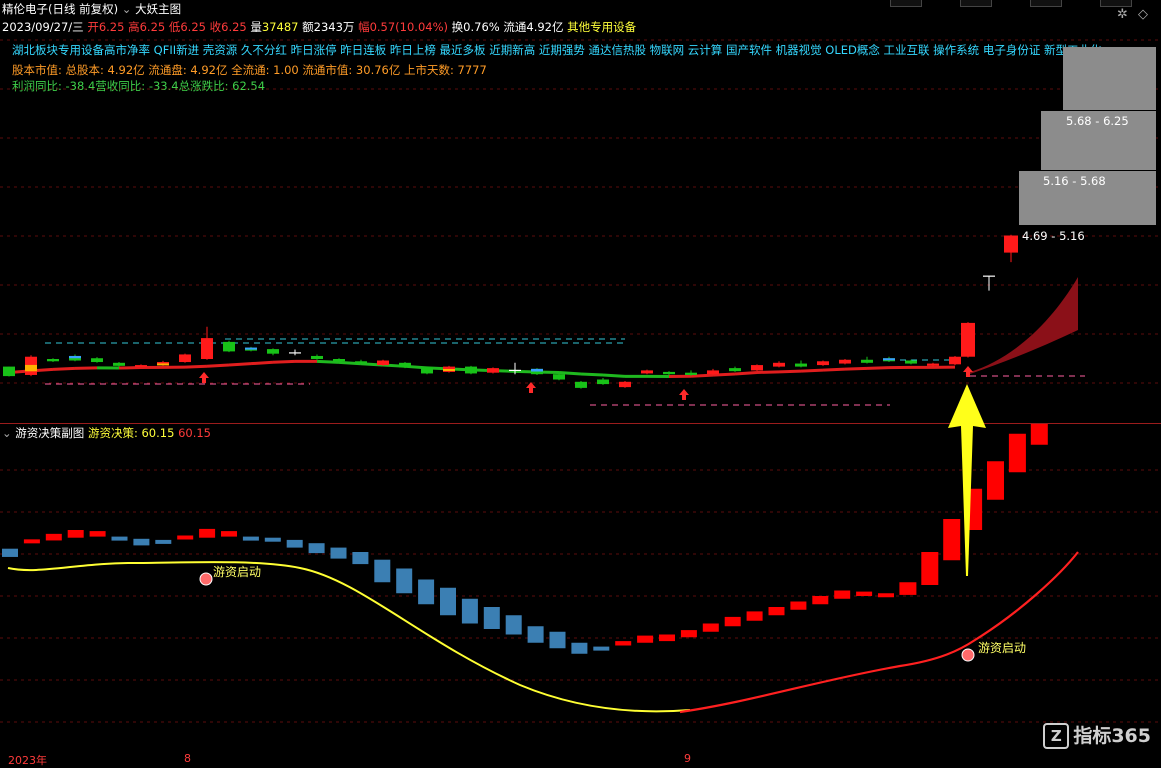 This screenshot has width=1161, height=768. What do you see at coordinates (687, 758) in the screenshot?
I see `x-axis-month-label: 9` at bounding box center [687, 758].